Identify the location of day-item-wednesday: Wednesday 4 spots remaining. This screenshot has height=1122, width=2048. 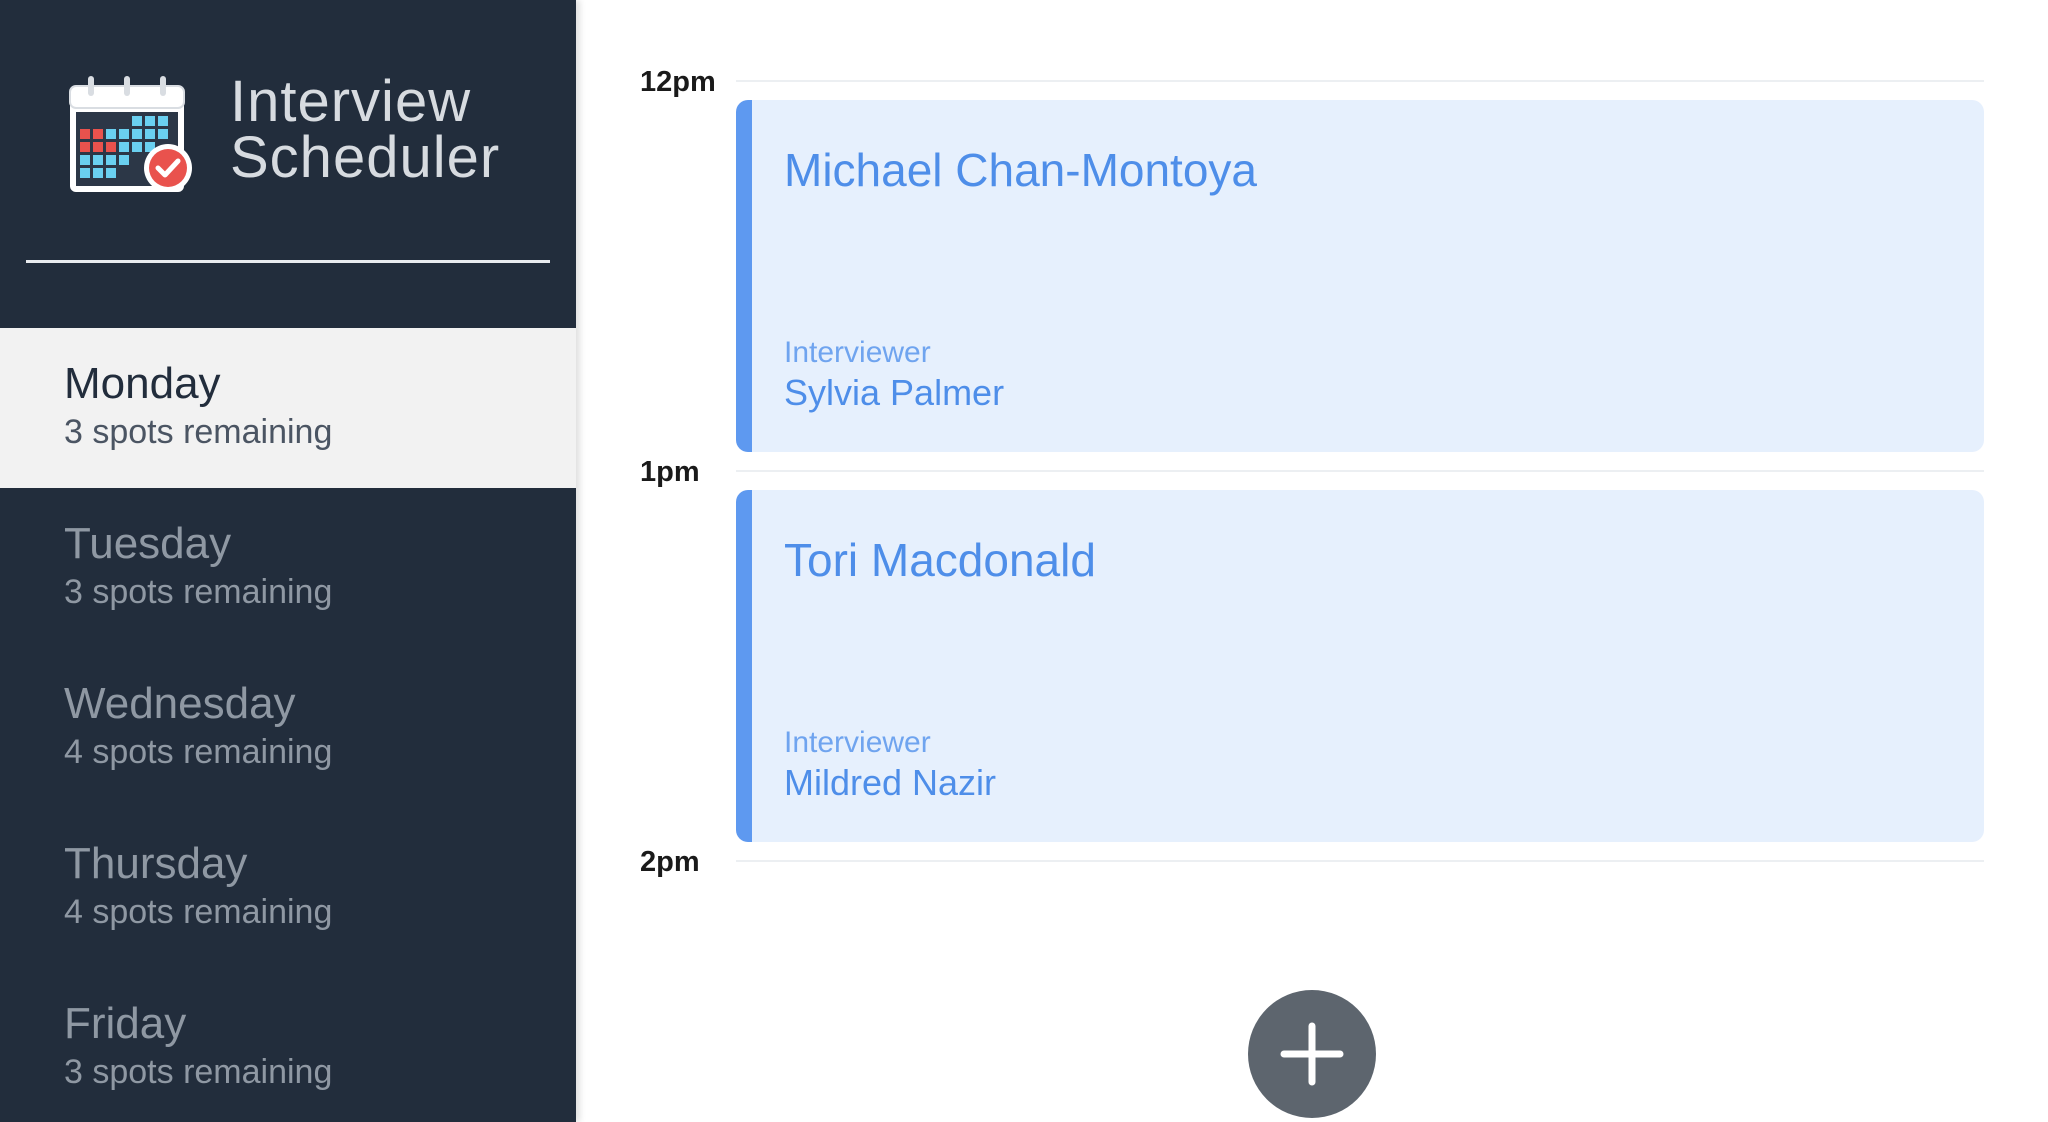
(288, 728).